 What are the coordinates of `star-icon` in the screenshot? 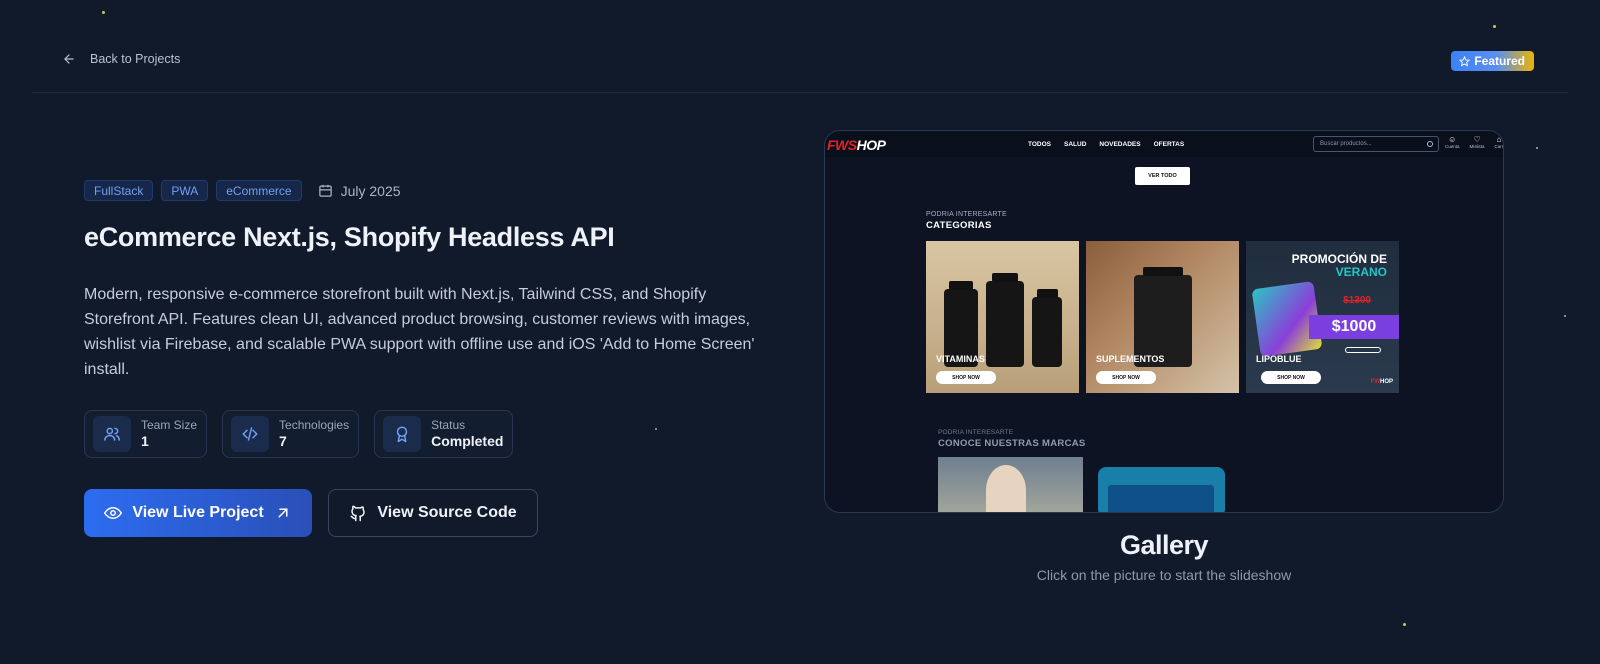 It's located at (1465, 61).